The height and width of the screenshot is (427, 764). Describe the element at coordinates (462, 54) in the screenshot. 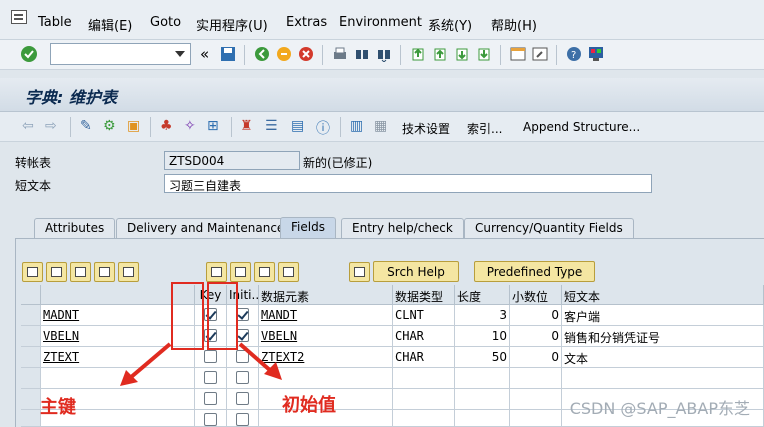

I see `next-page-icon` at that location.